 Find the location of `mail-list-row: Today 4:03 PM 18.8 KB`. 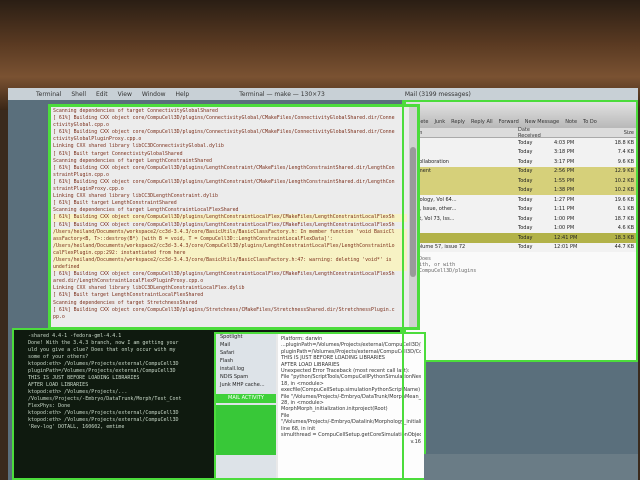

mail-list-row: Today 4:03 PM 18.8 KB is located at coordinates (521, 143).